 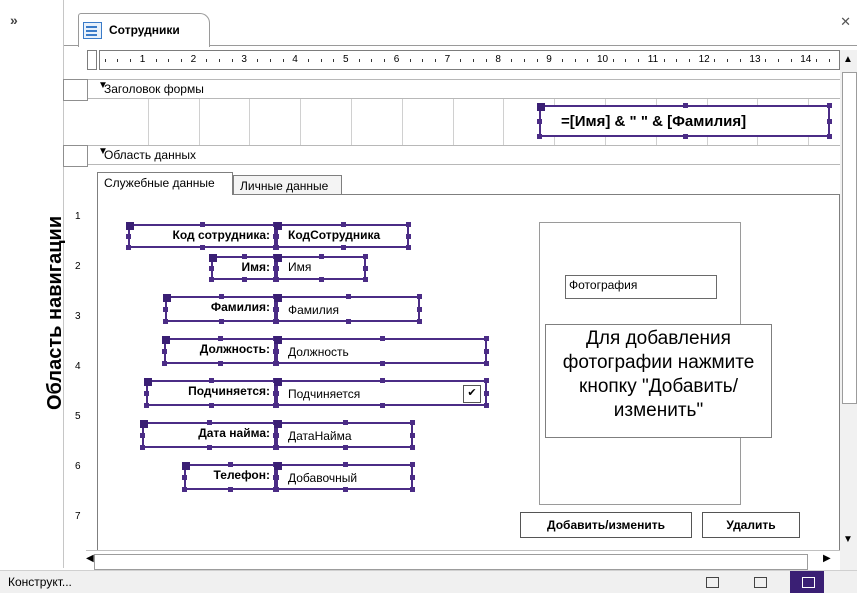 What do you see at coordinates (684, 121) in the screenshot?
I see `header-name-textbox: =[Имя] & " " & [Фамилия]` at bounding box center [684, 121].